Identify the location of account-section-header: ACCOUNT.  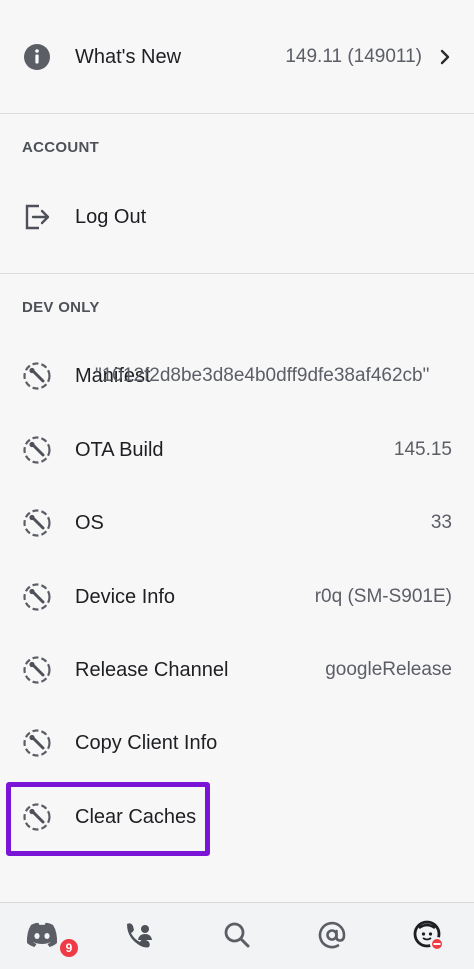
(61, 147).